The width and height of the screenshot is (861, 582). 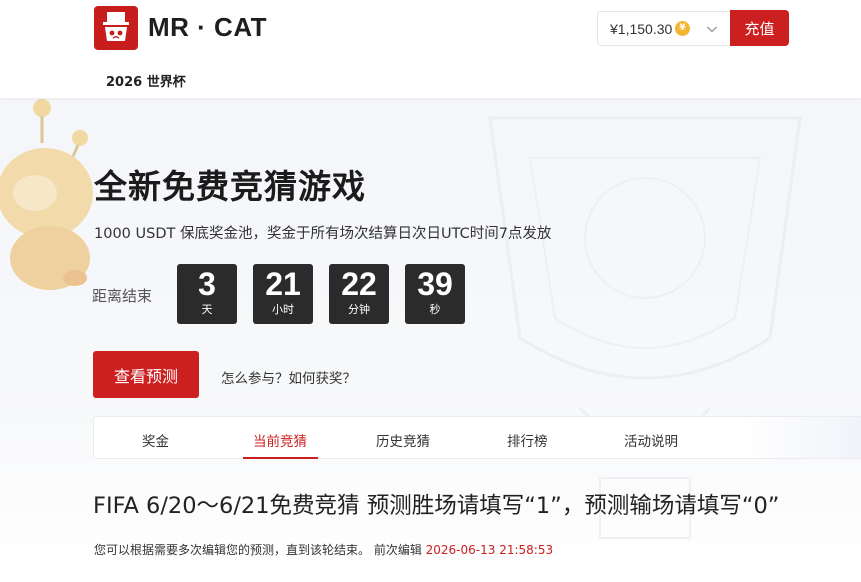 I want to click on tab-history: 历史竞猜, so click(x=403, y=440).